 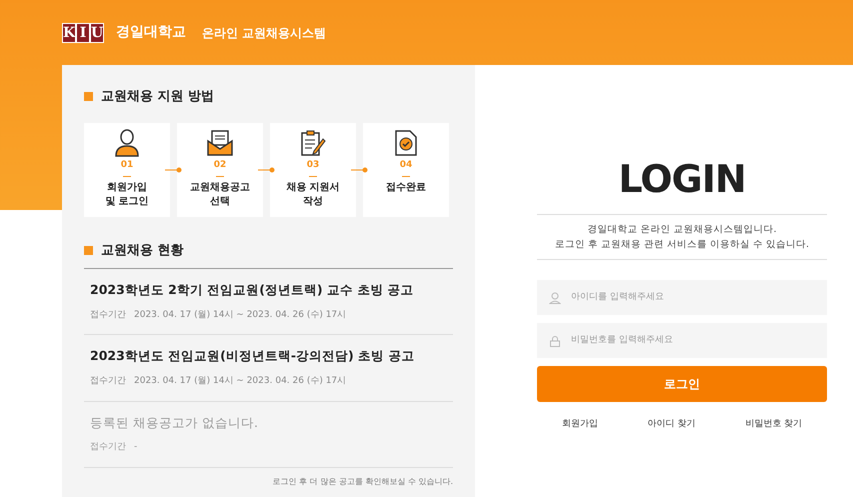 What do you see at coordinates (313, 165) in the screenshot?
I see `step-number: 03` at bounding box center [313, 165].